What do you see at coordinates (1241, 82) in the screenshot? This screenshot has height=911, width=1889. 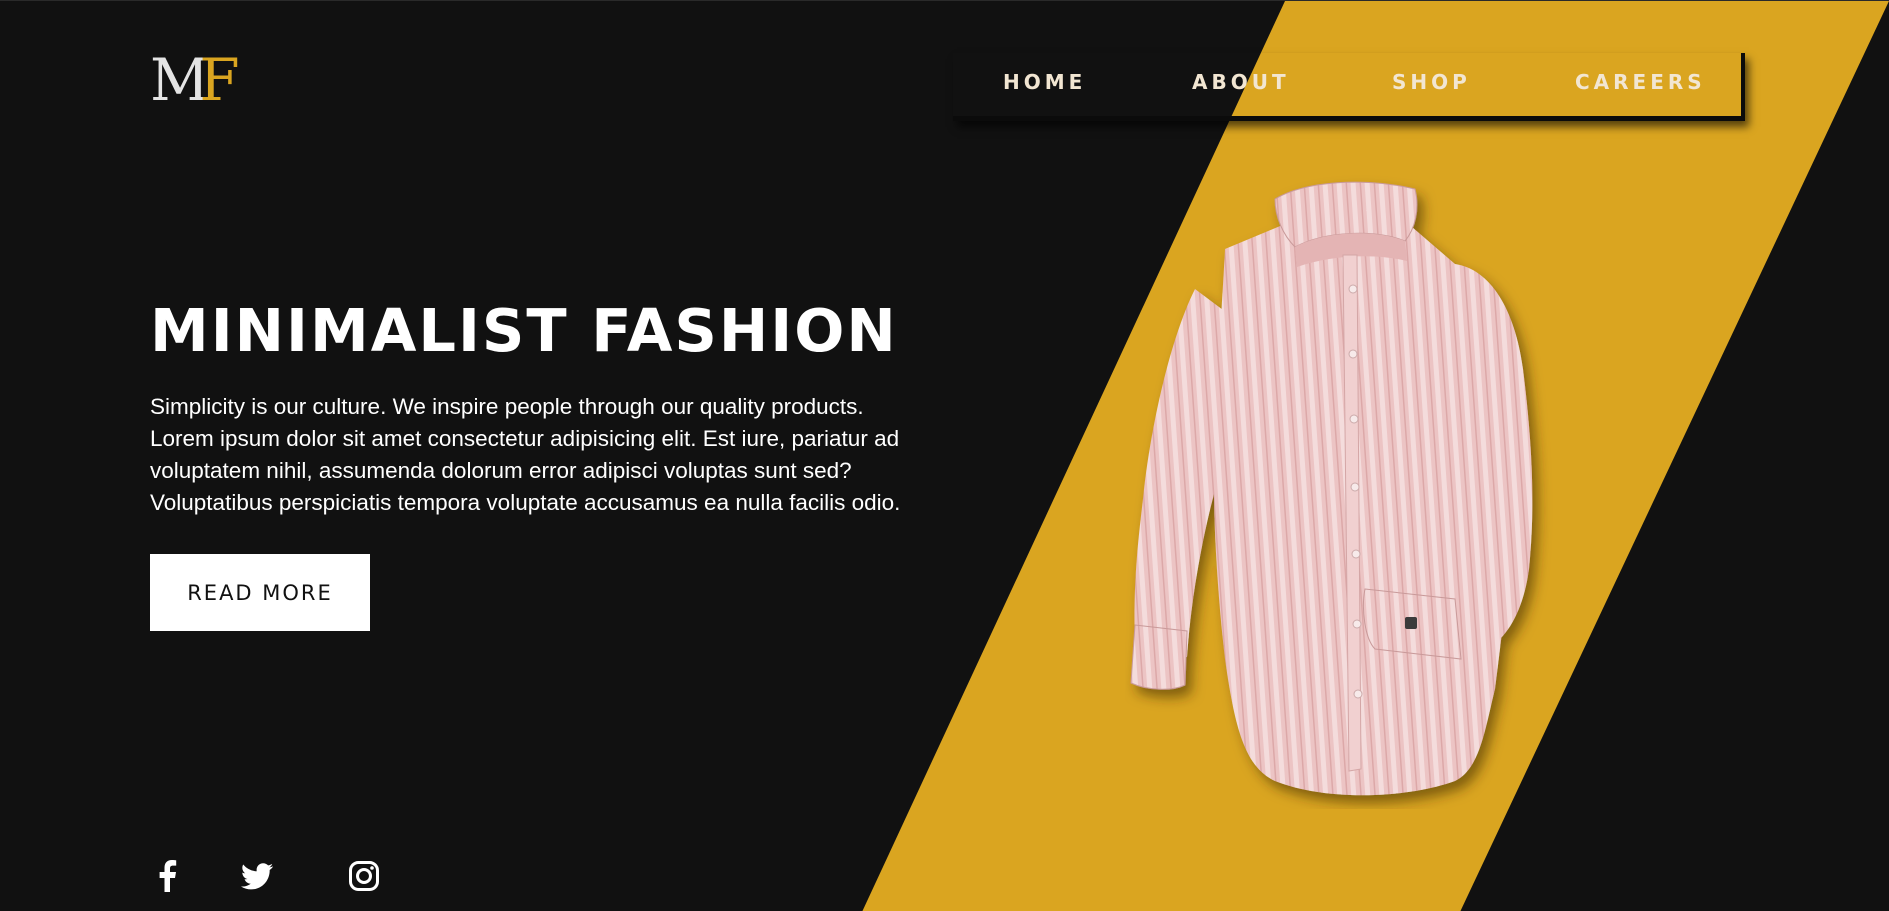 I see `nav-item-about: ABOUT` at bounding box center [1241, 82].